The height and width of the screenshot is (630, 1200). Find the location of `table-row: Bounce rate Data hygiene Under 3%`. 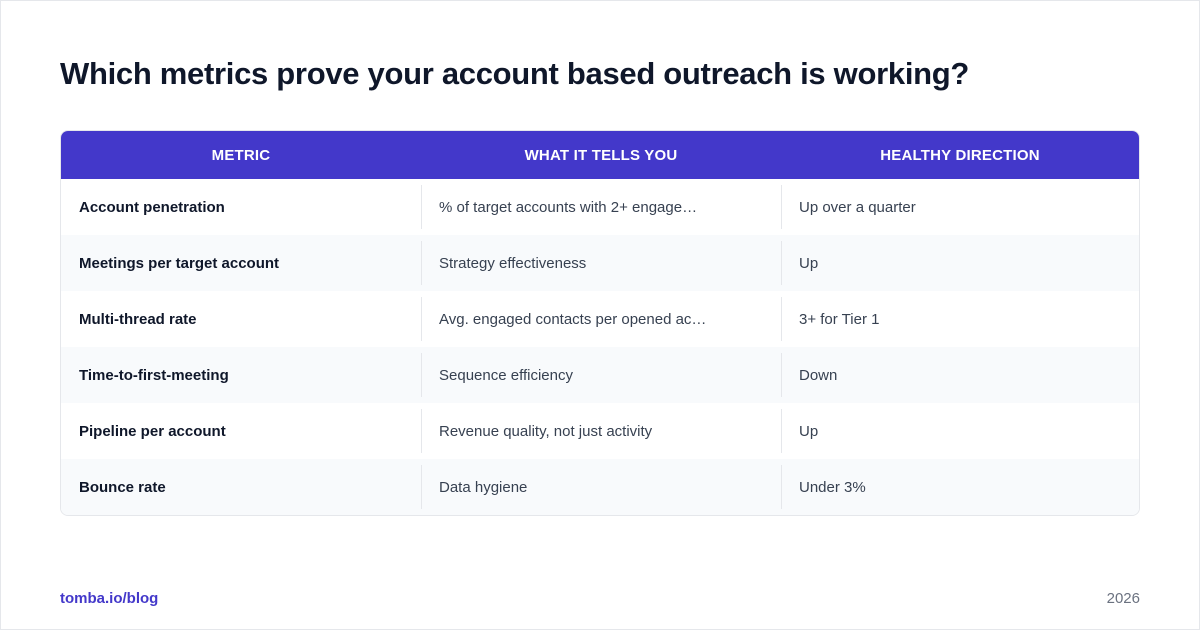

table-row: Bounce rate Data hygiene Under 3% is located at coordinates (600, 487).